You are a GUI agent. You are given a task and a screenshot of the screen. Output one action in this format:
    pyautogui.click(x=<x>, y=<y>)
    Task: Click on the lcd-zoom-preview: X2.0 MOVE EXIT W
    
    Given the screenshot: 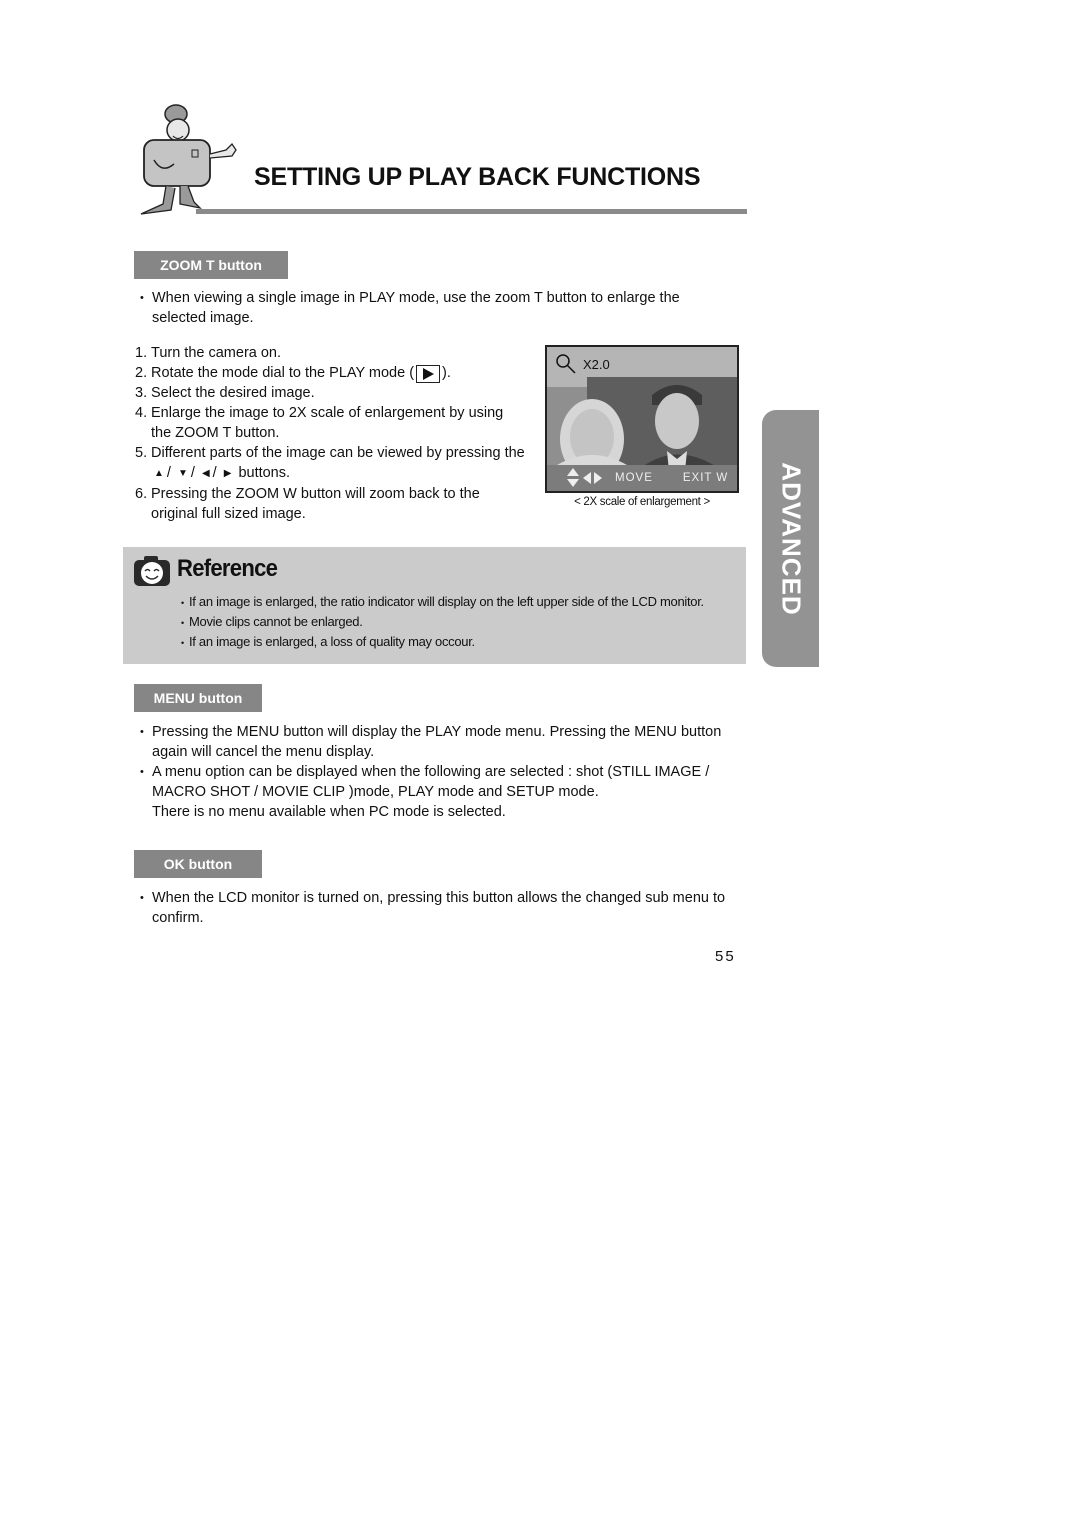 What is the action you would take?
    pyautogui.click(x=642, y=419)
    